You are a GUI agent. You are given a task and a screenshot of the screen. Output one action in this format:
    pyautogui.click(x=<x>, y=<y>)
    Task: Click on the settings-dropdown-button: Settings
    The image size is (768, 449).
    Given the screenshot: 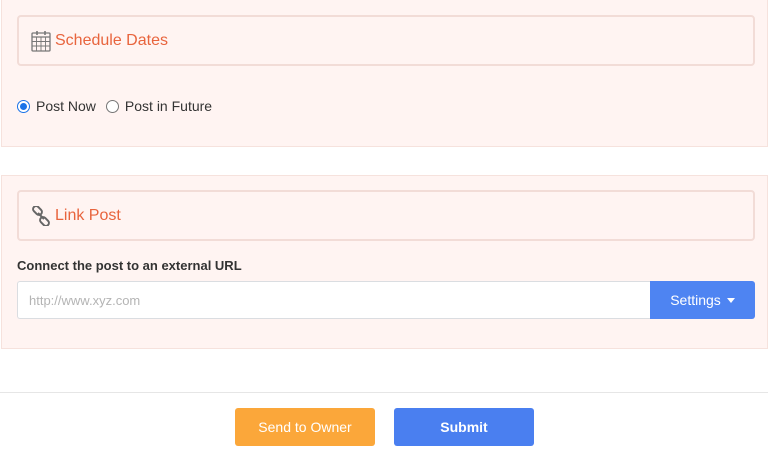 What is the action you would take?
    pyautogui.click(x=702, y=300)
    